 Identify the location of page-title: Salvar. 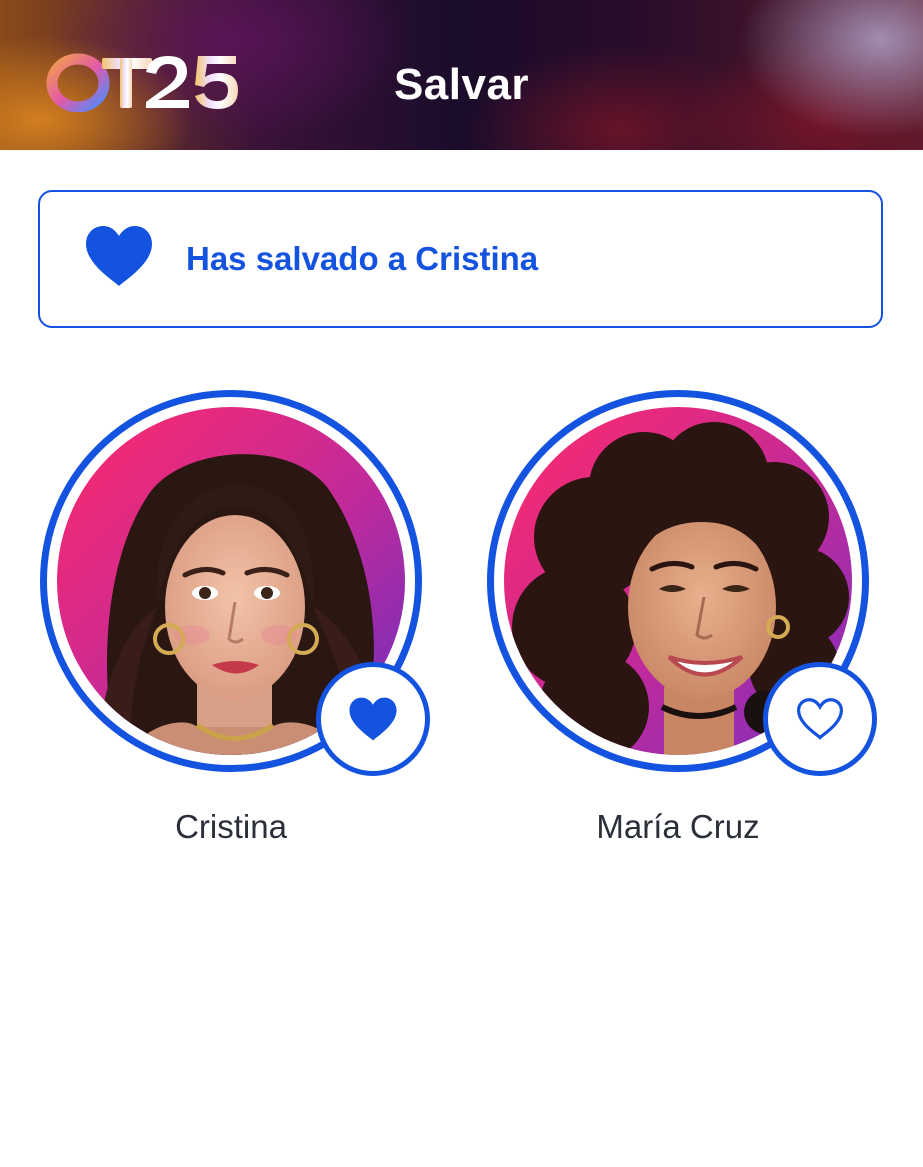
(461, 84).